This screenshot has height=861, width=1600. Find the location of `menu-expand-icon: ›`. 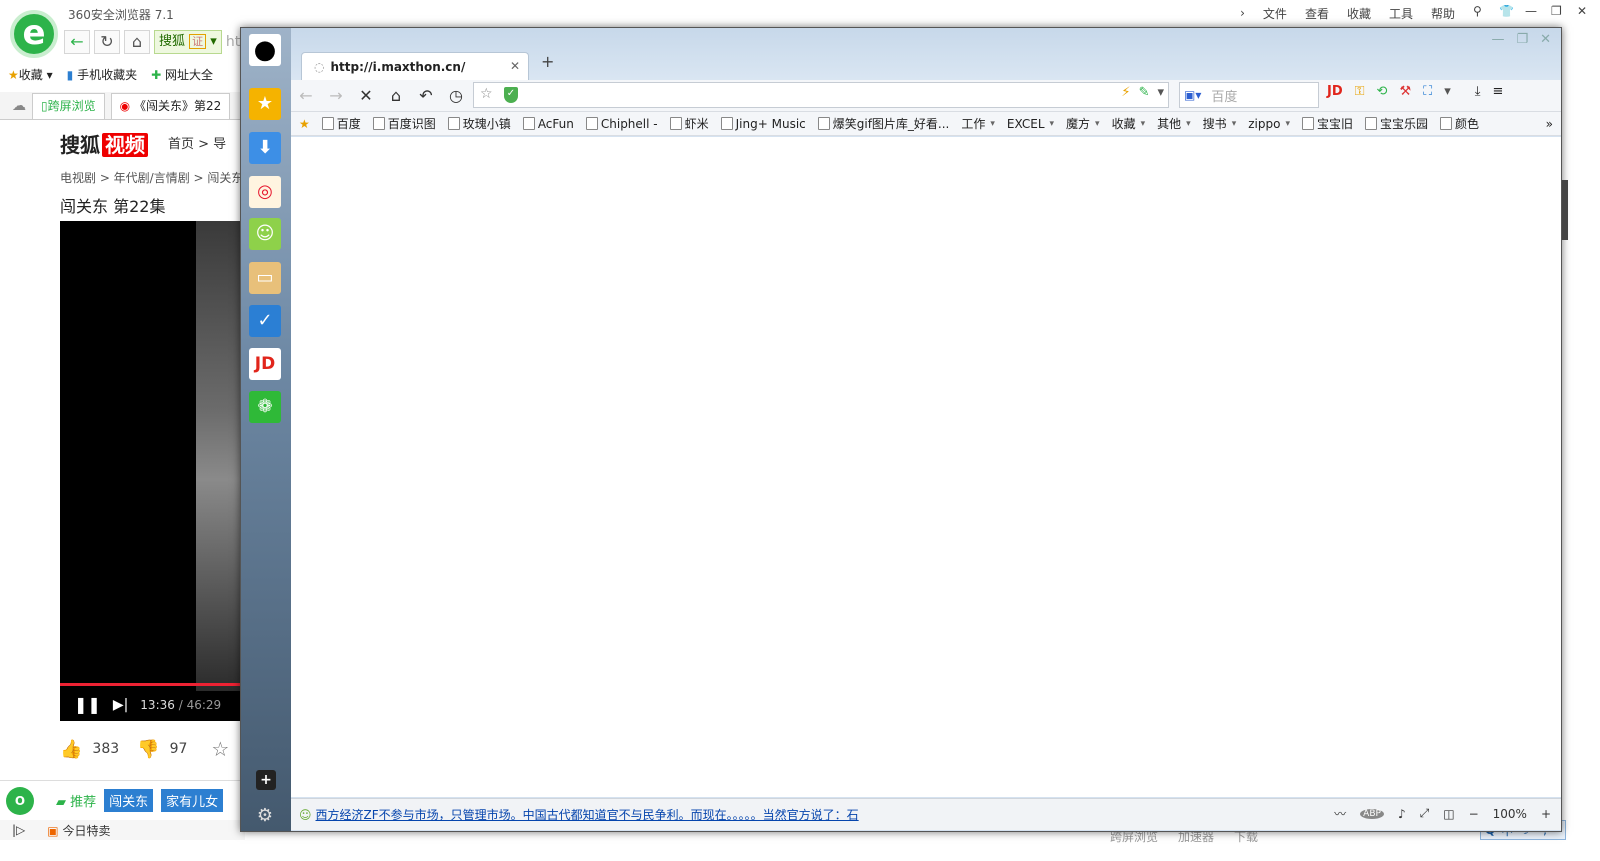

menu-expand-icon: › is located at coordinates (1242, 13).